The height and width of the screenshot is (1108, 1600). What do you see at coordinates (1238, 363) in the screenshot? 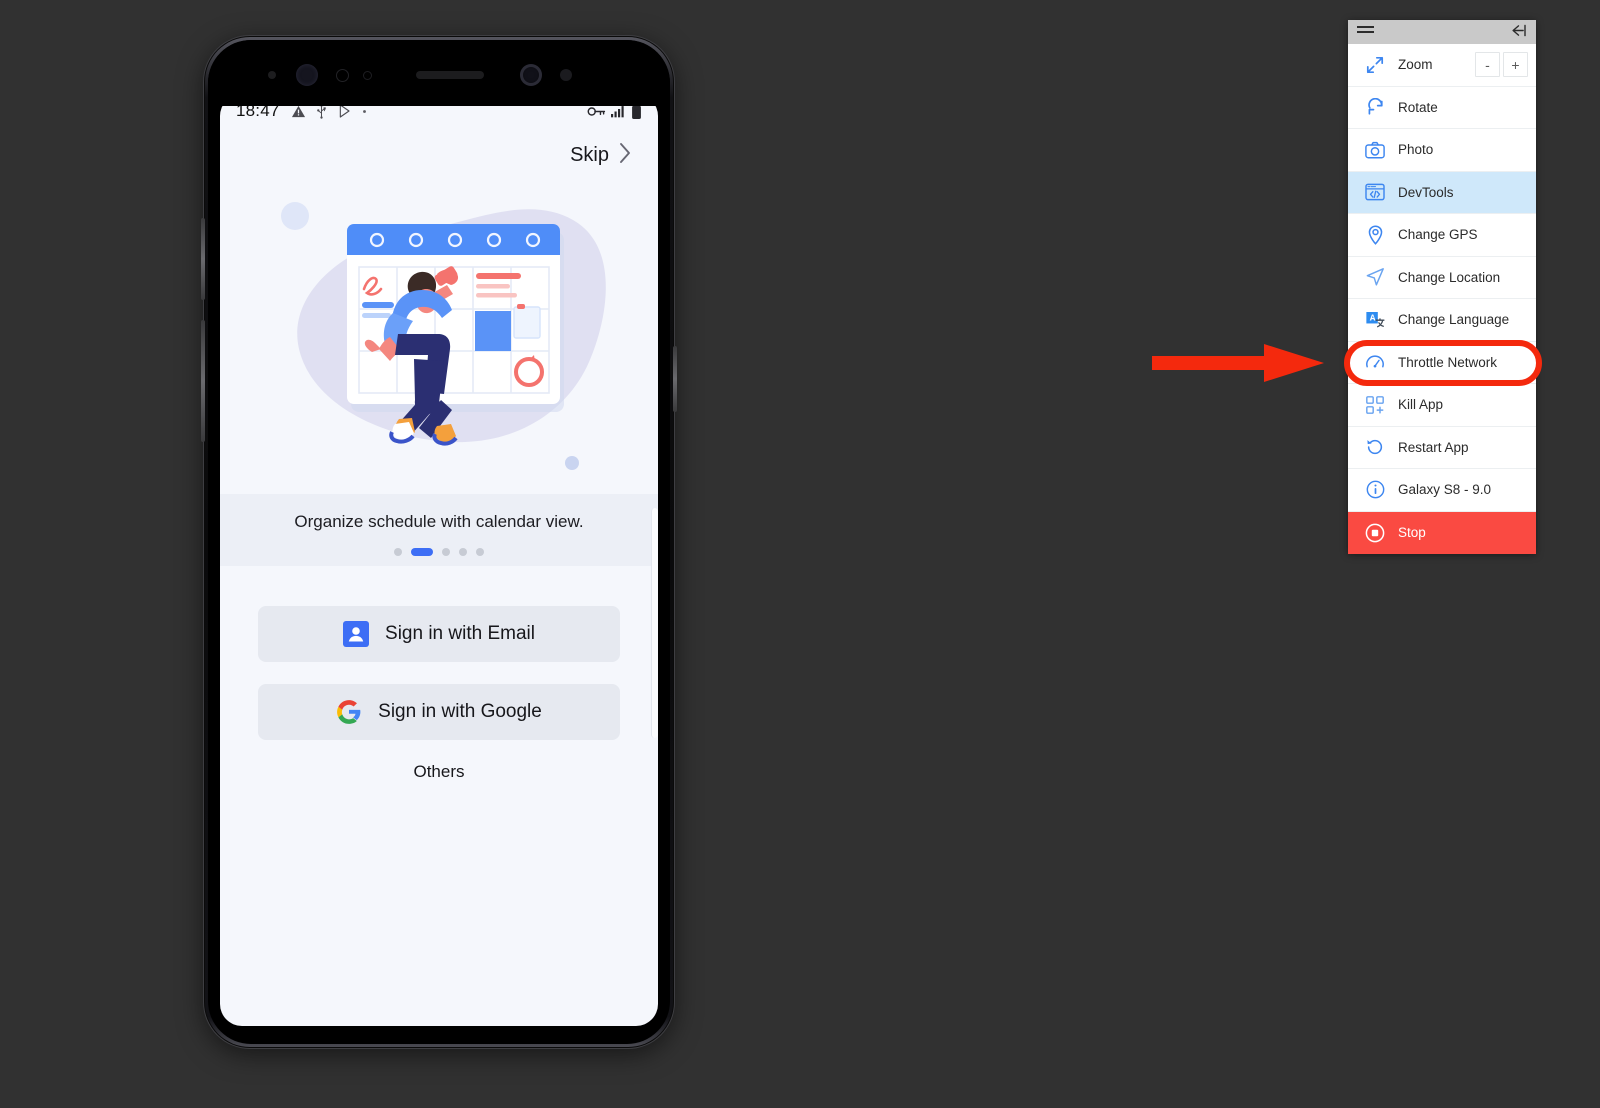
I see `red-pointer-arrow` at bounding box center [1238, 363].